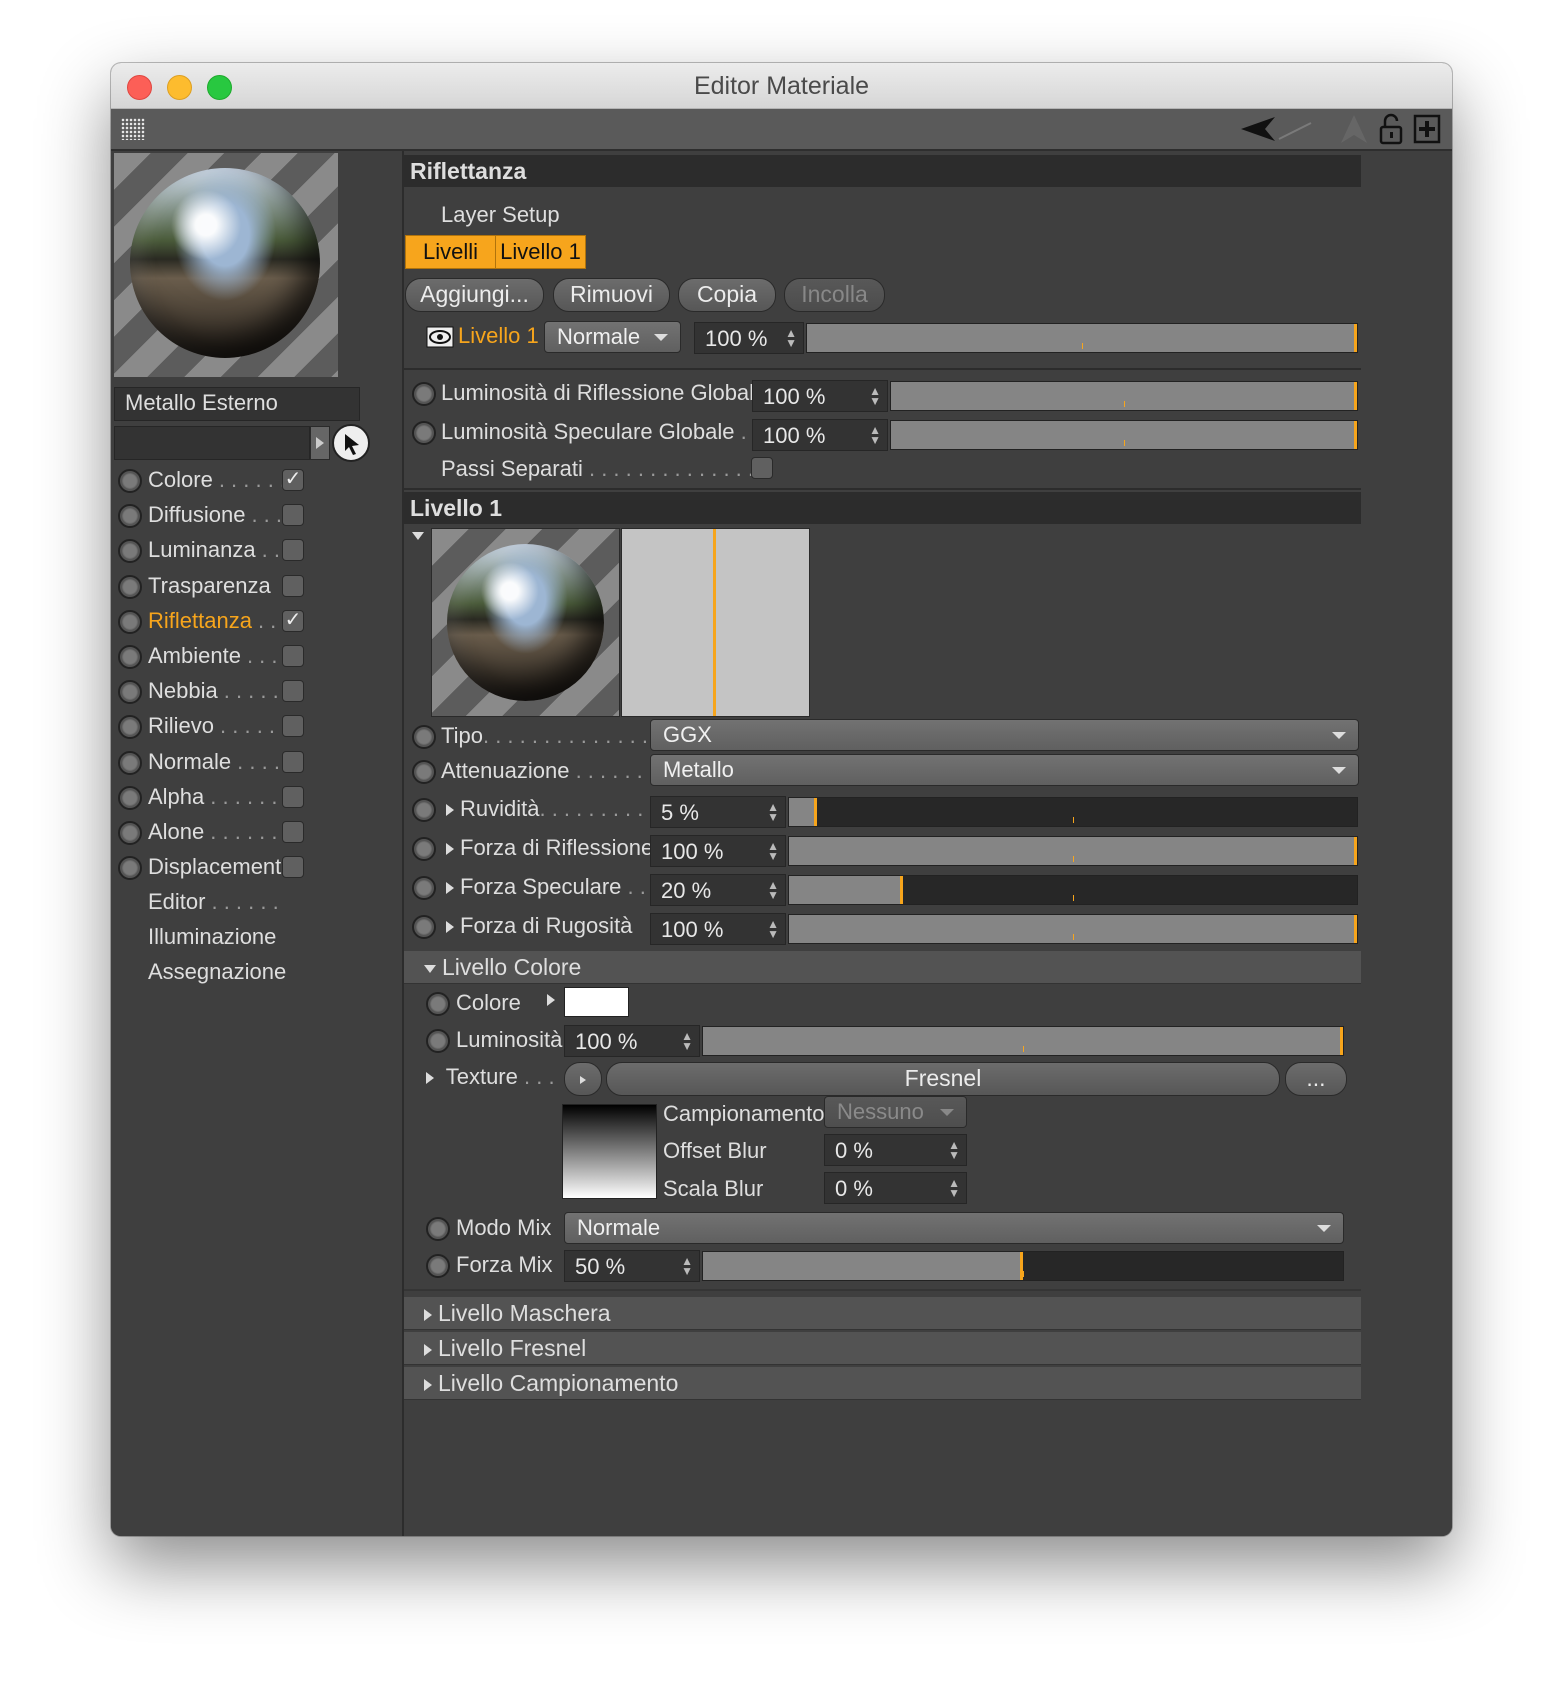 Image resolution: width=1564 pixels, height=1696 pixels. Describe the element at coordinates (596, 1002) in the screenshot. I see `color-swatch` at that location.